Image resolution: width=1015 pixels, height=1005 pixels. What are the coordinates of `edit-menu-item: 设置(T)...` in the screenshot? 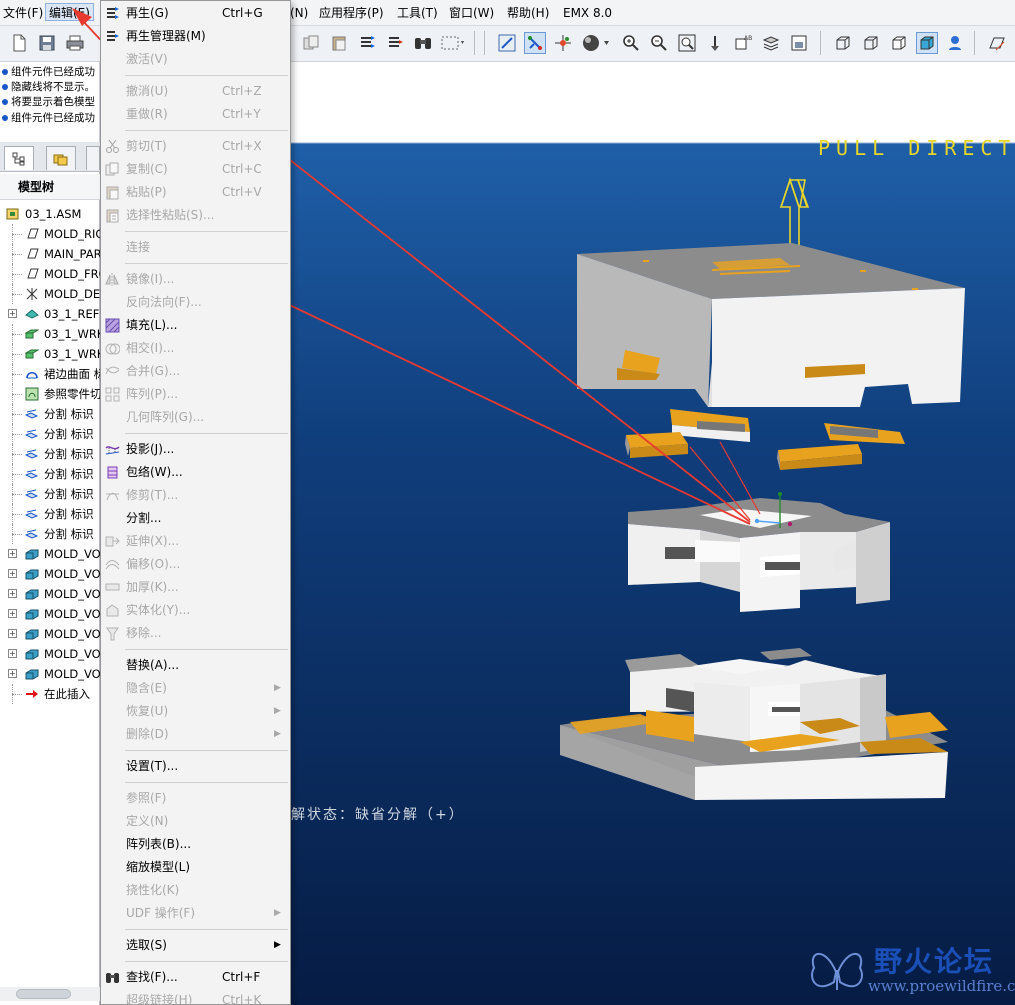 It's located at (195, 766).